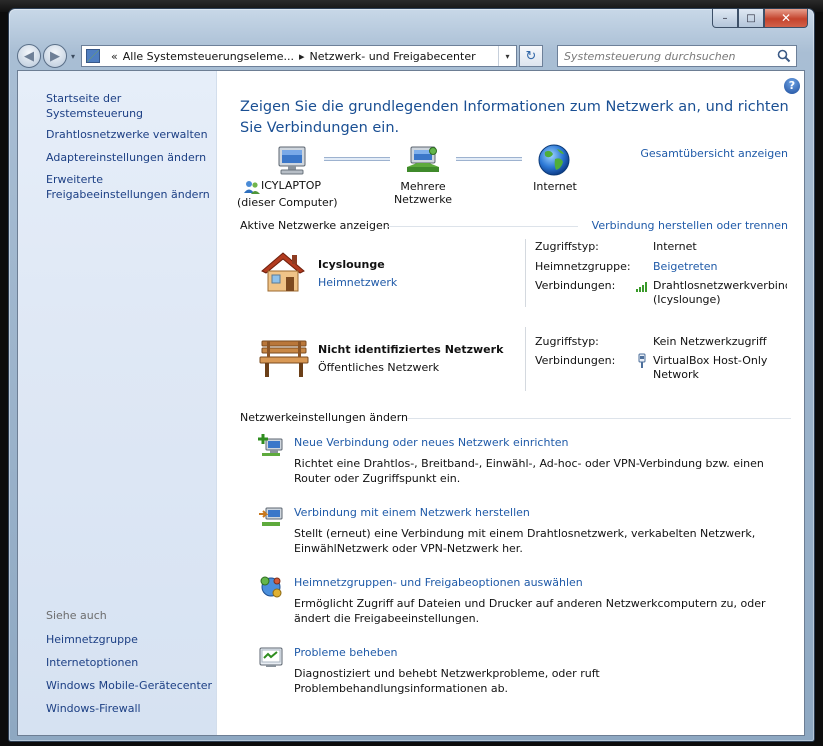 The image size is (823, 746). What do you see at coordinates (129, 685) in the screenshot?
I see `sidebar-link-mobile-device-center: Windows Mobile-Gerätecenter` at bounding box center [129, 685].